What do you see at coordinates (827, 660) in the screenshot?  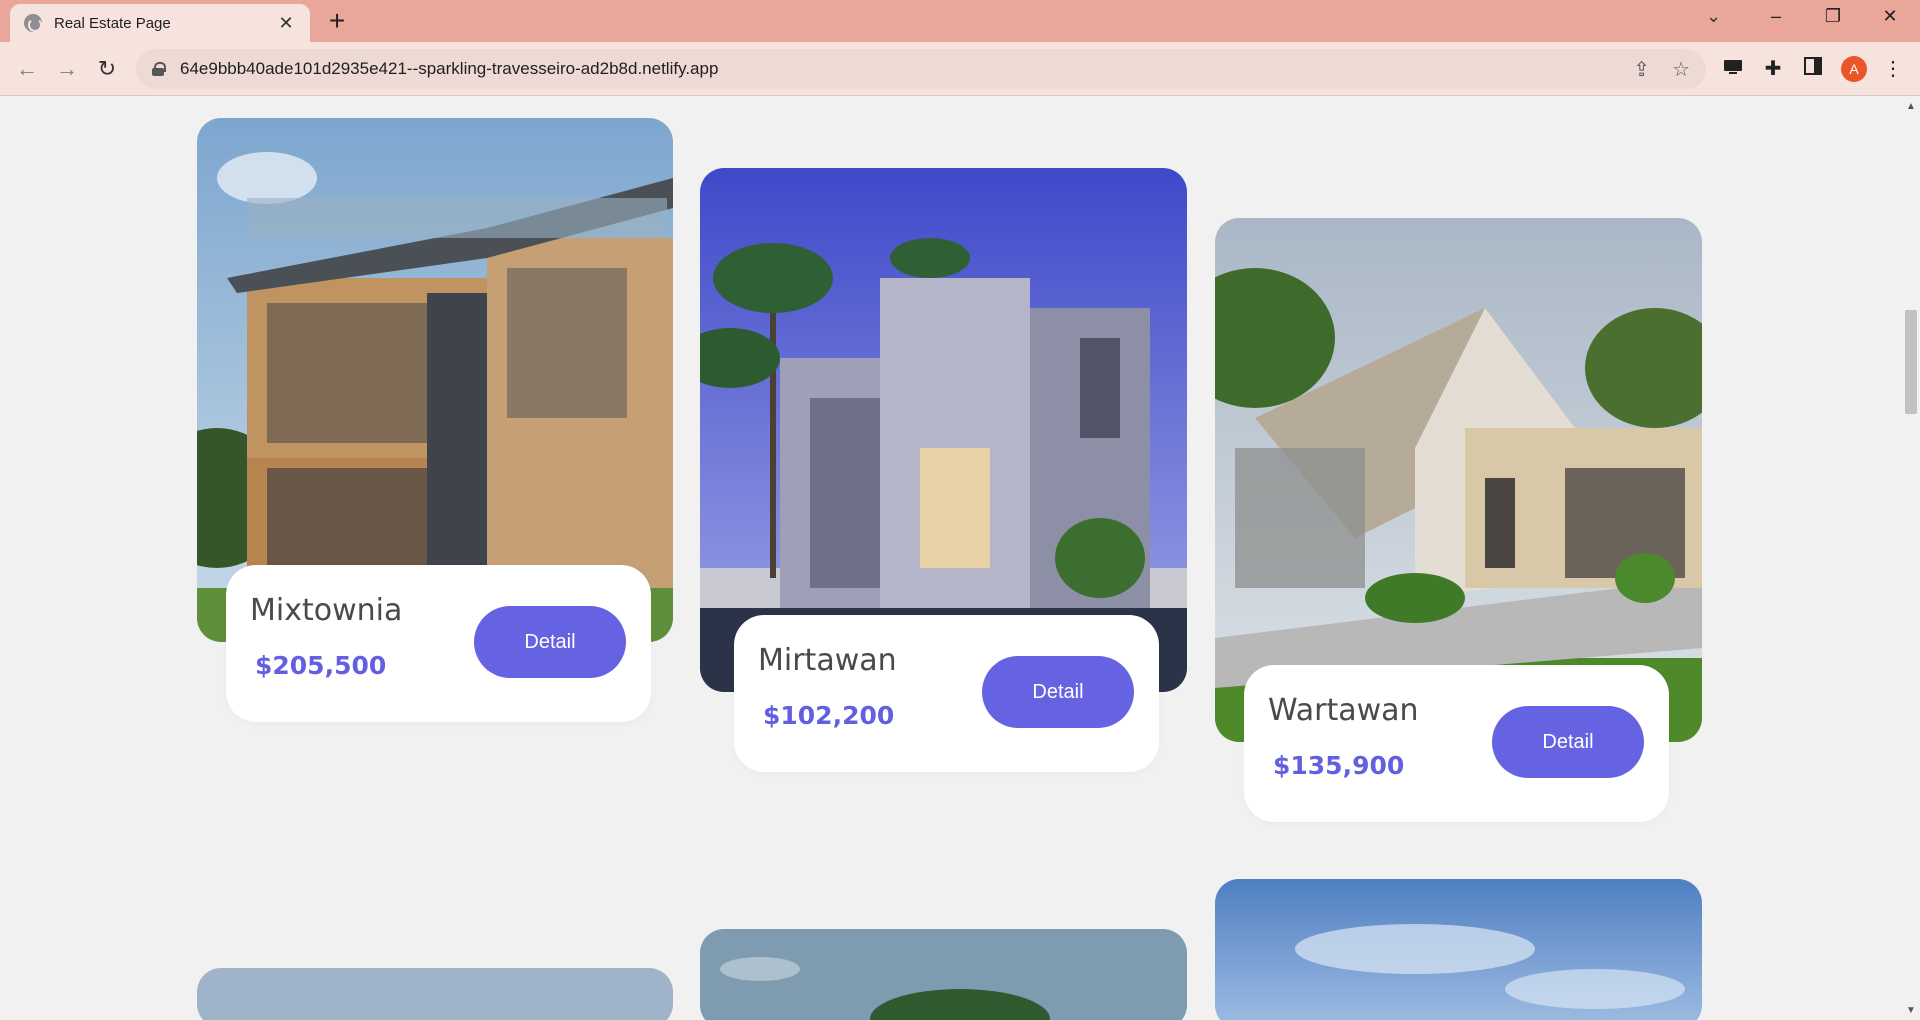 I see `property-name: Mirtawan` at bounding box center [827, 660].